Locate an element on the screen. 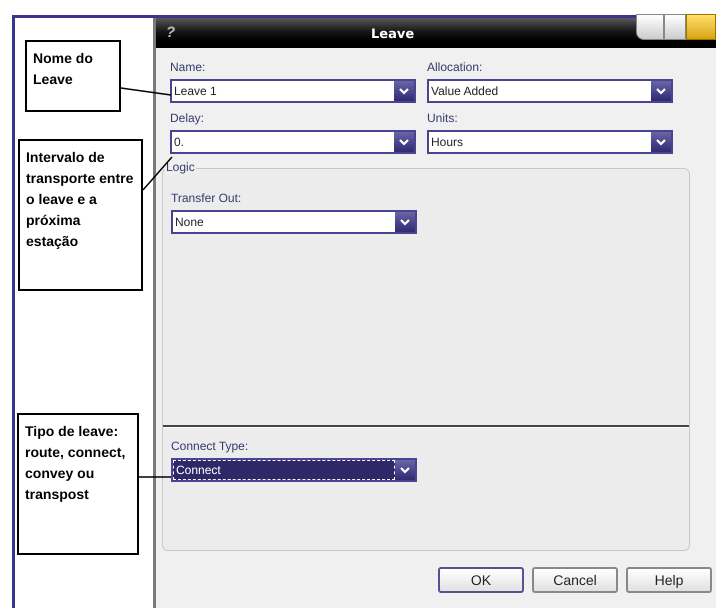 Image resolution: width=716 pixels, height=608 pixels. field-label: Delay: is located at coordinates (188, 118).